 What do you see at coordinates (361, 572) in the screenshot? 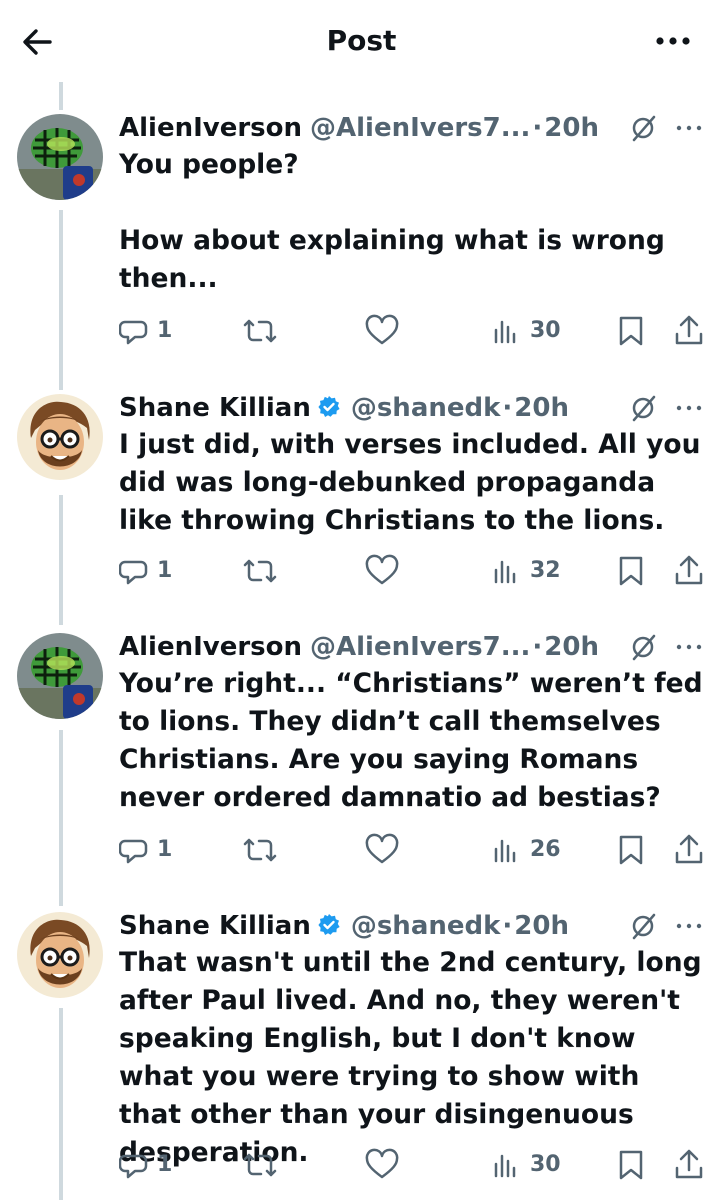
I see `action-bar: 1 32` at bounding box center [361, 572].